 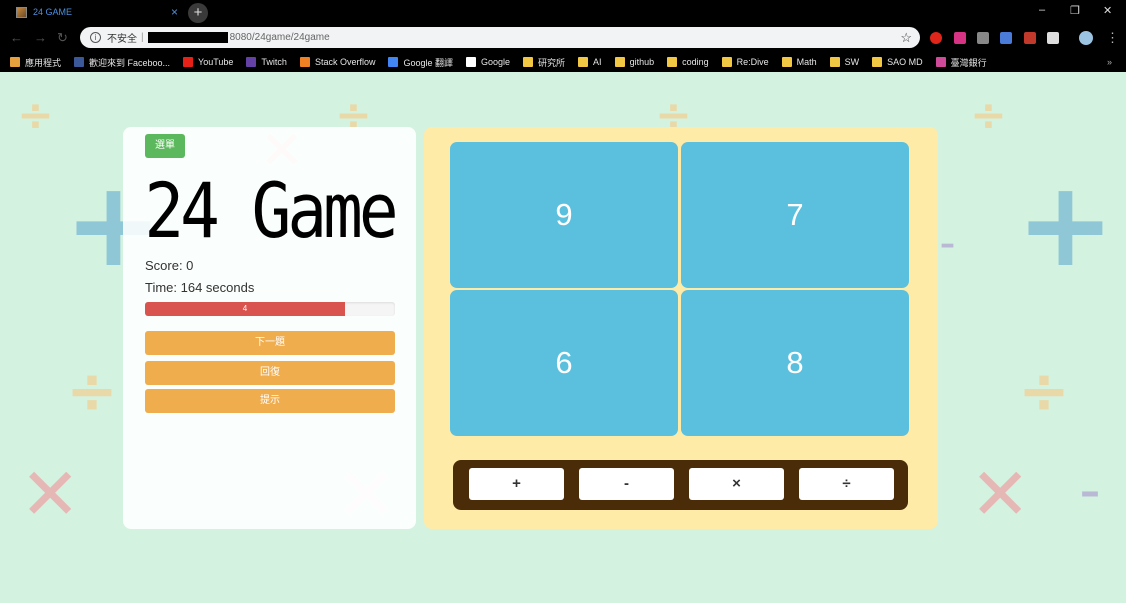 What do you see at coordinates (304, 62) in the screenshot?
I see `stackoverflow-icon` at bounding box center [304, 62].